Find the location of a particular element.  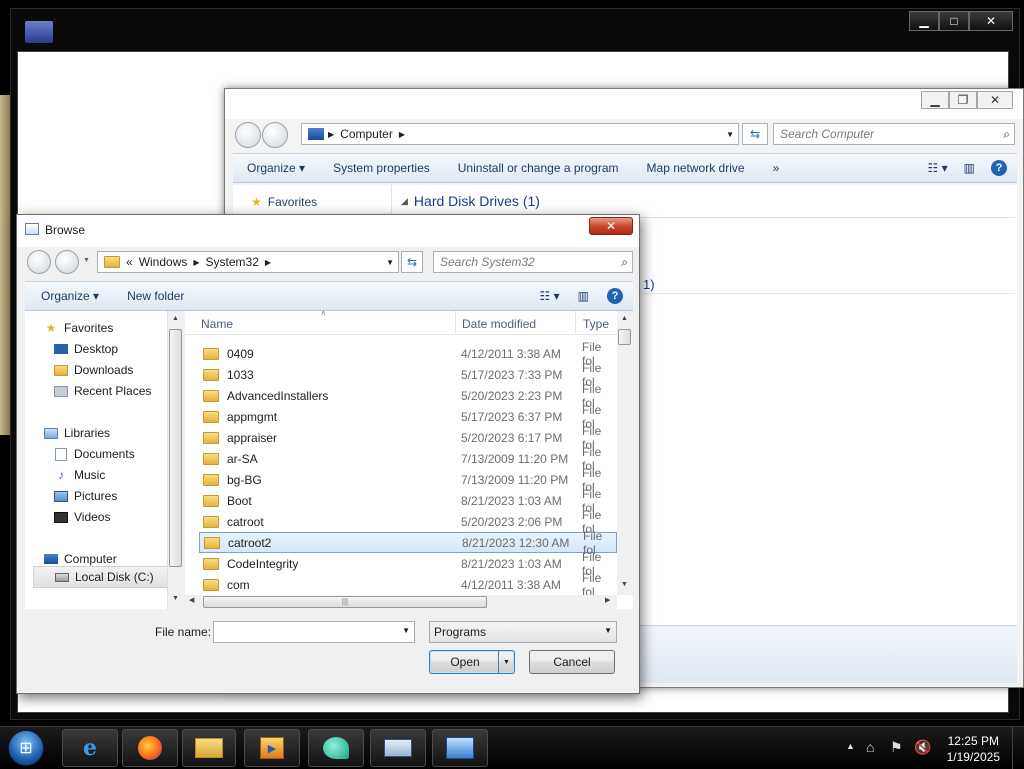

explorer-address-bar: ▶ Computer ▶ ▼ is located at coordinates (520, 134).